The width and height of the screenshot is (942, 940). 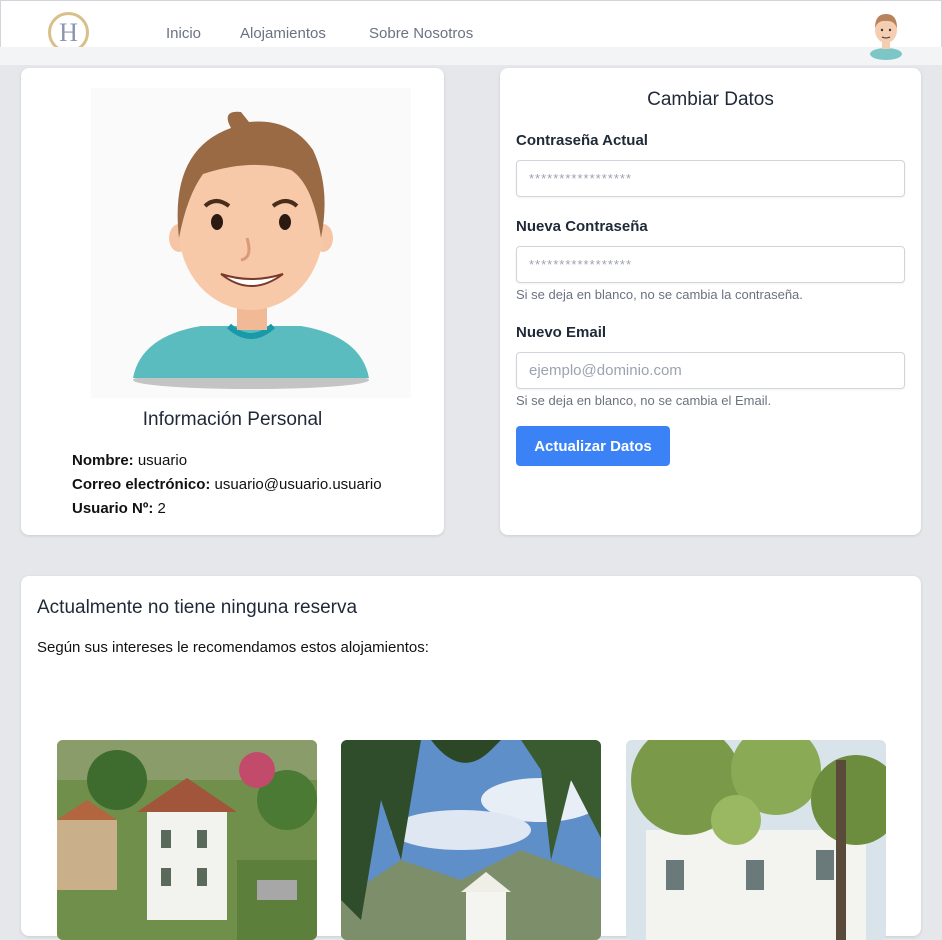 I want to click on info-title: Información Personal, so click(x=232, y=419).